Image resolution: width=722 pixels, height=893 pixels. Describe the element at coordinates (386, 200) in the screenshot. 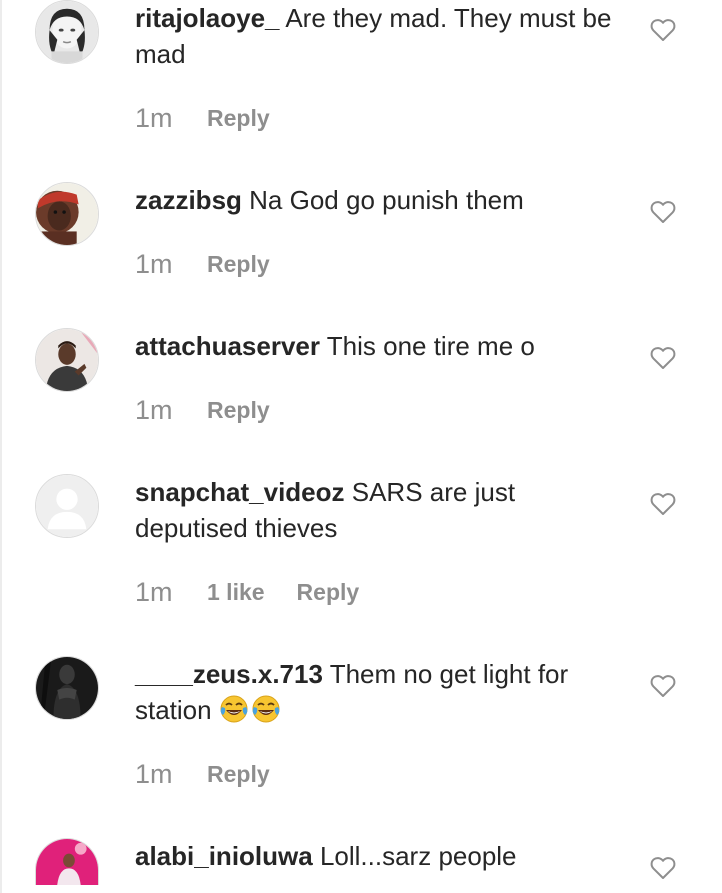

I see `comment-body: Na God go punish them` at that location.